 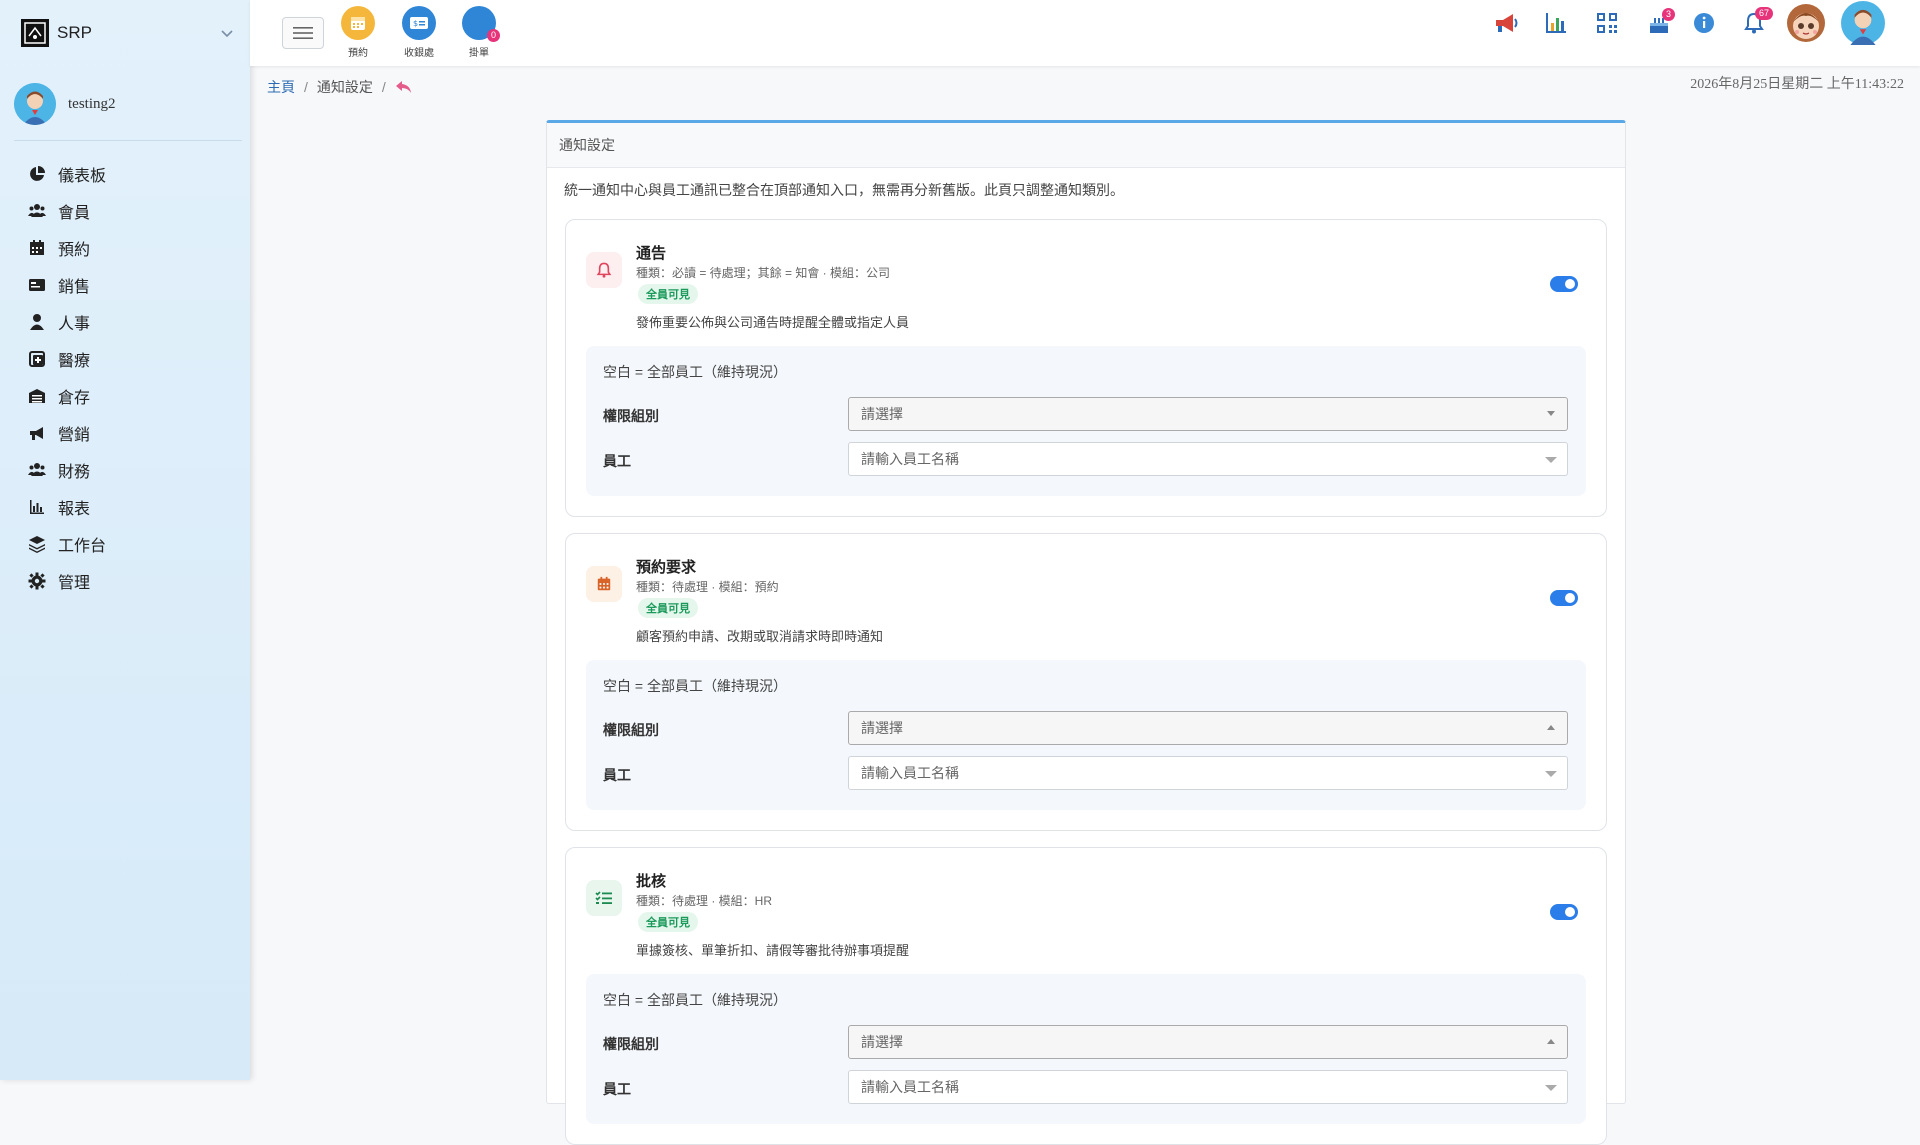 What do you see at coordinates (1607, 23) in the screenshot?
I see `qr-code-button` at bounding box center [1607, 23].